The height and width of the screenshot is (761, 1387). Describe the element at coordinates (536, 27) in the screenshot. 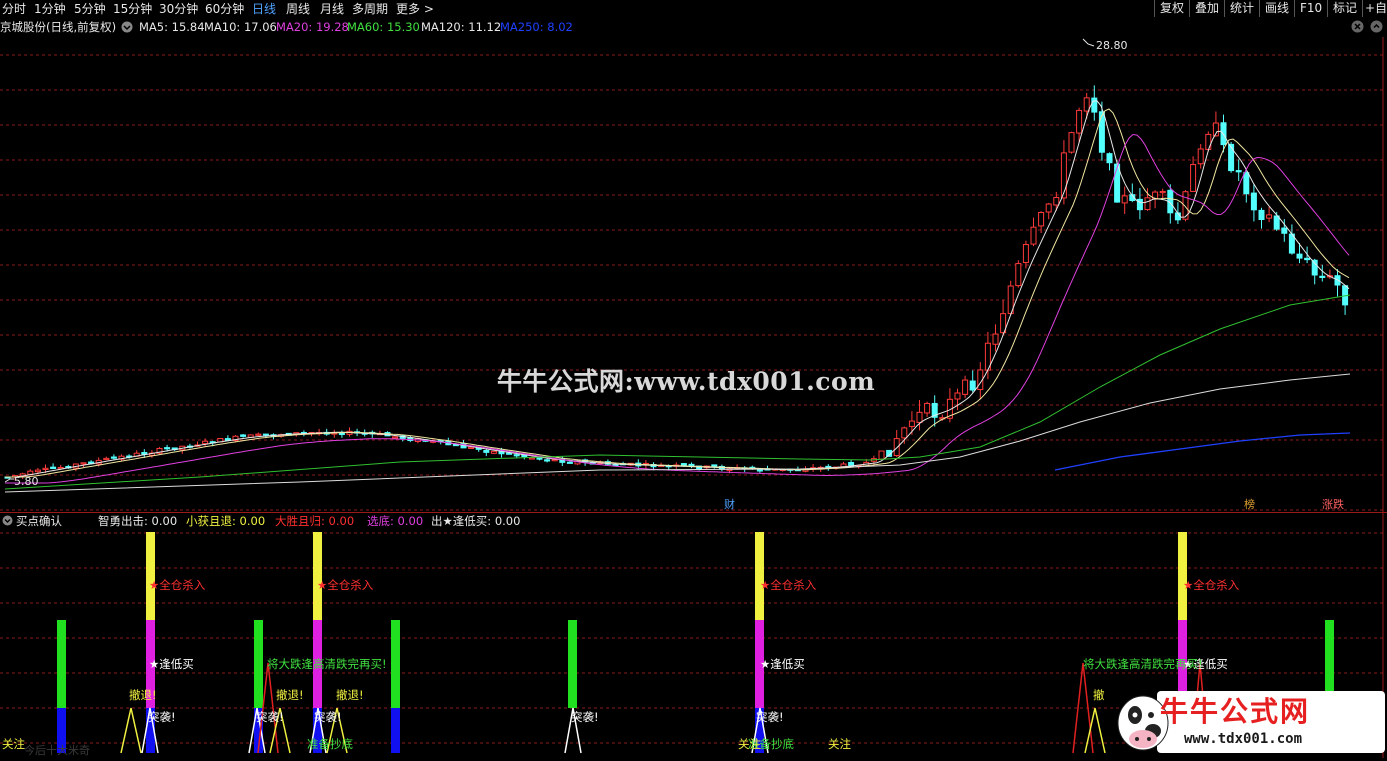

I see `ma250-label: MA250: 8.02` at that location.